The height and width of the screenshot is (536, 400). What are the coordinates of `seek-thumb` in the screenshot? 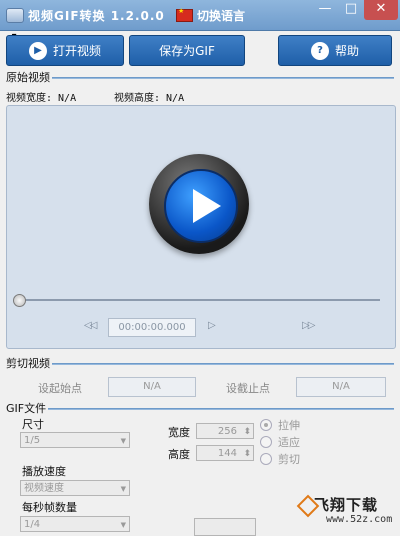 It's located at (19, 300).